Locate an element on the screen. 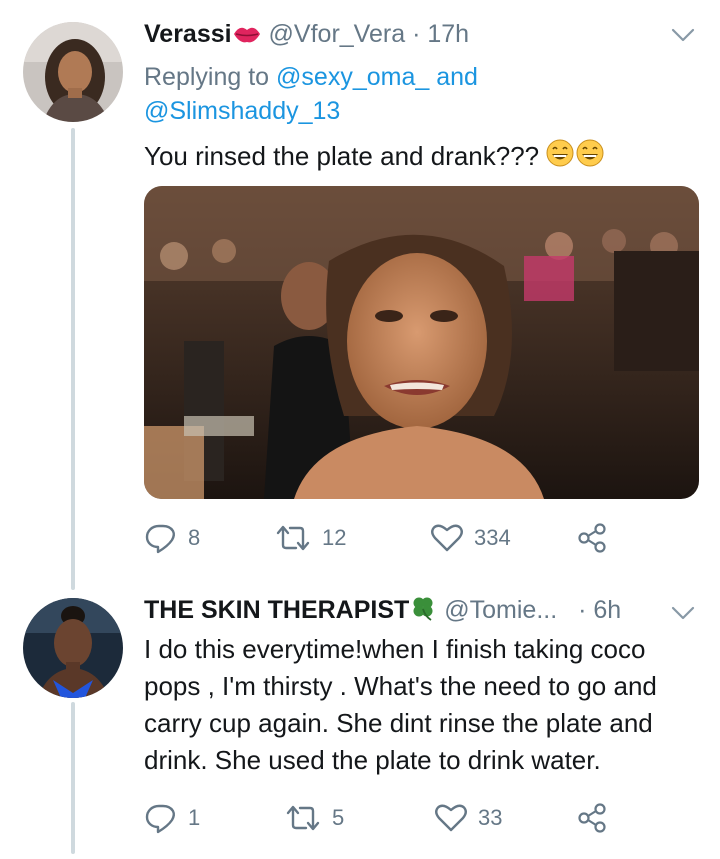 The width and height of the screenshot is (720, 859). timestamp: 6h is located at coordinates (607, 610).